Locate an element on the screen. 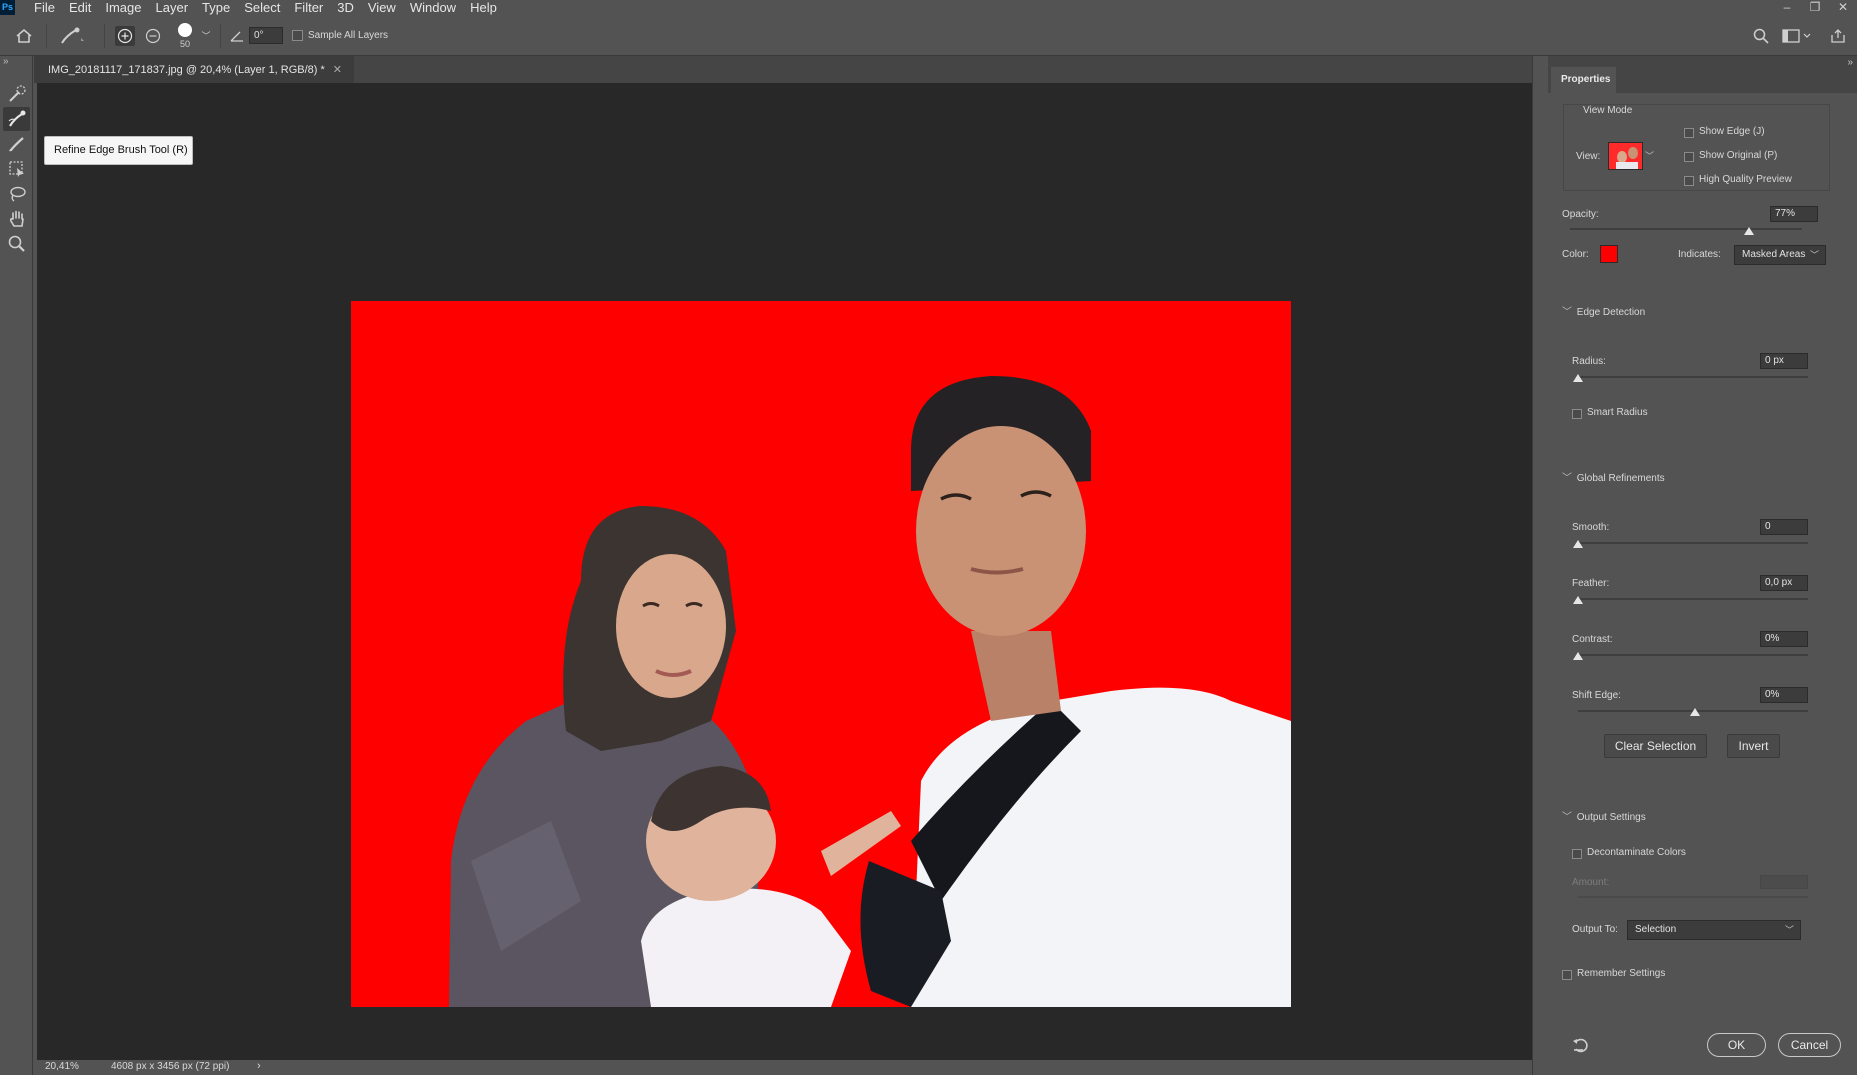  feather-slider-track is located at coordinates (1693, 599).